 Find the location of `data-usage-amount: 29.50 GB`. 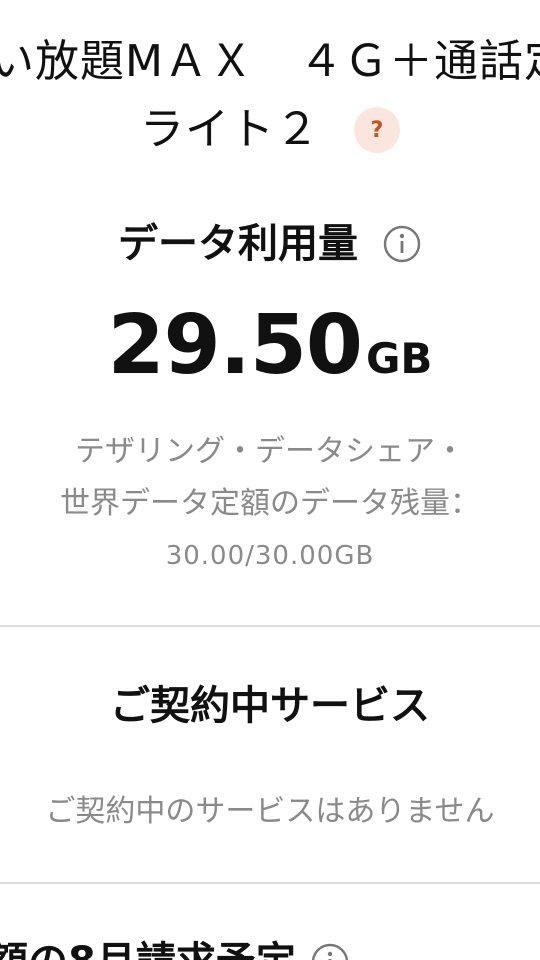

data-usage-amount: 29.50 GB is located at coordinates (270, 346).